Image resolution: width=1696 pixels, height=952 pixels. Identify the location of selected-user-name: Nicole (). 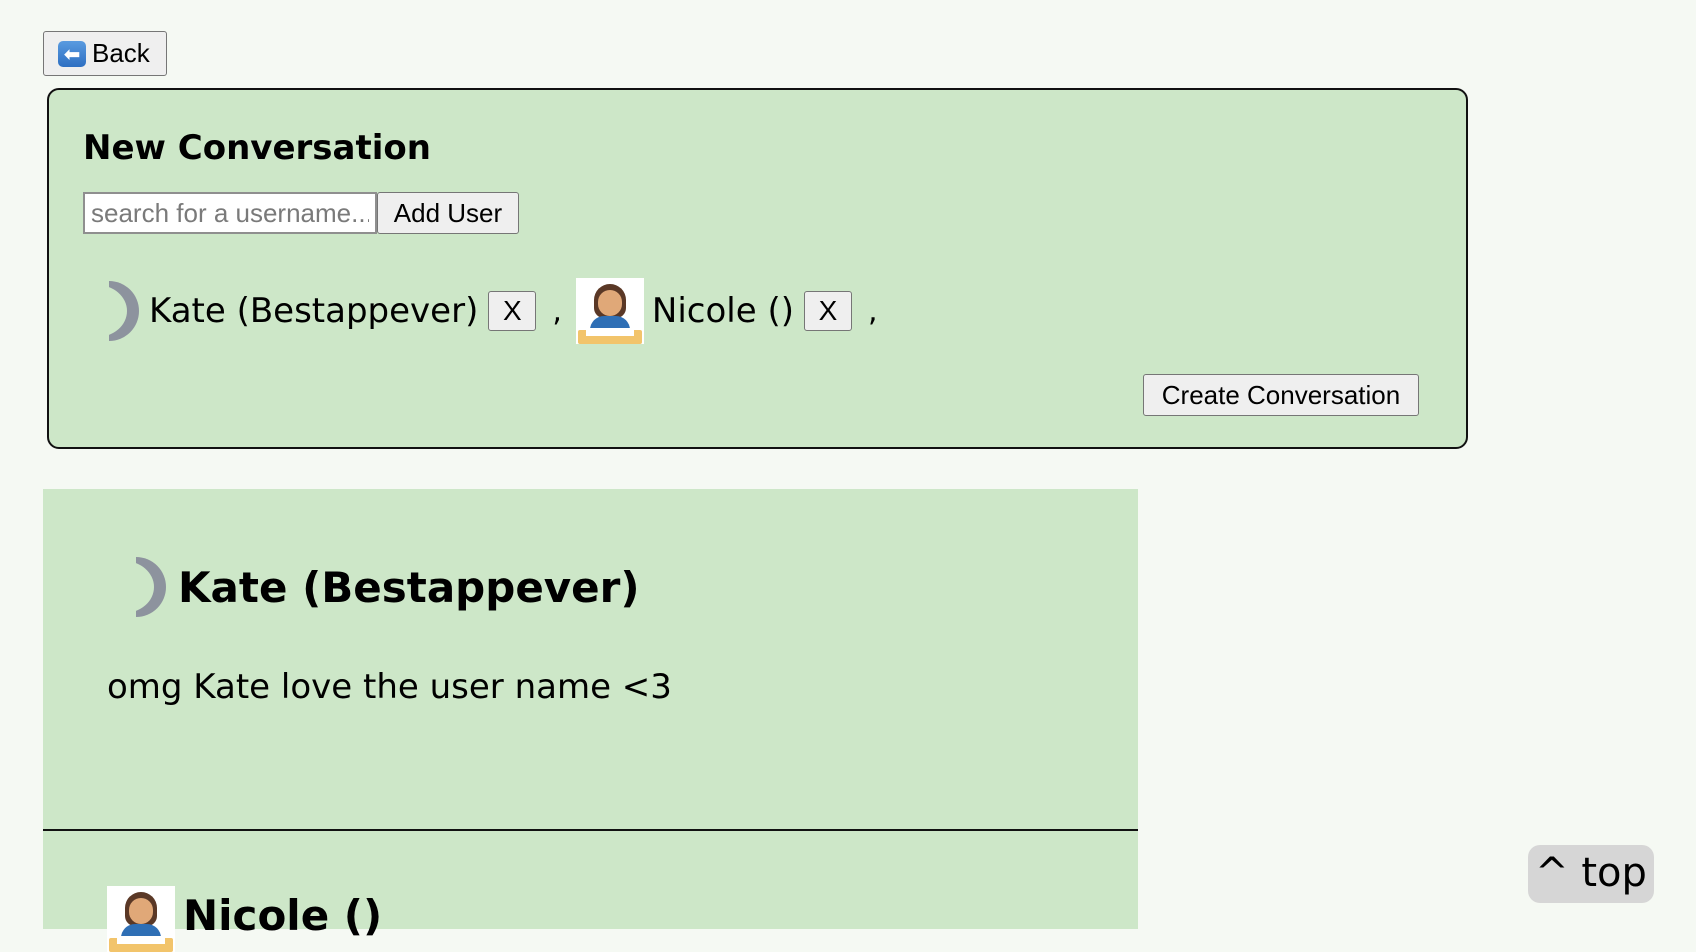
(722, 311).